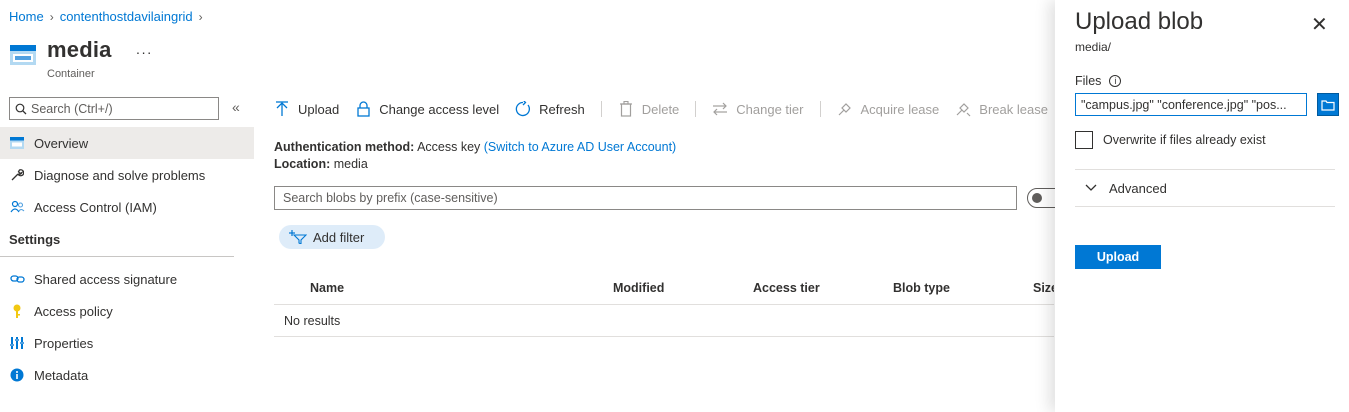  I want to click on chevron-down-icon, so click(1091, 188).